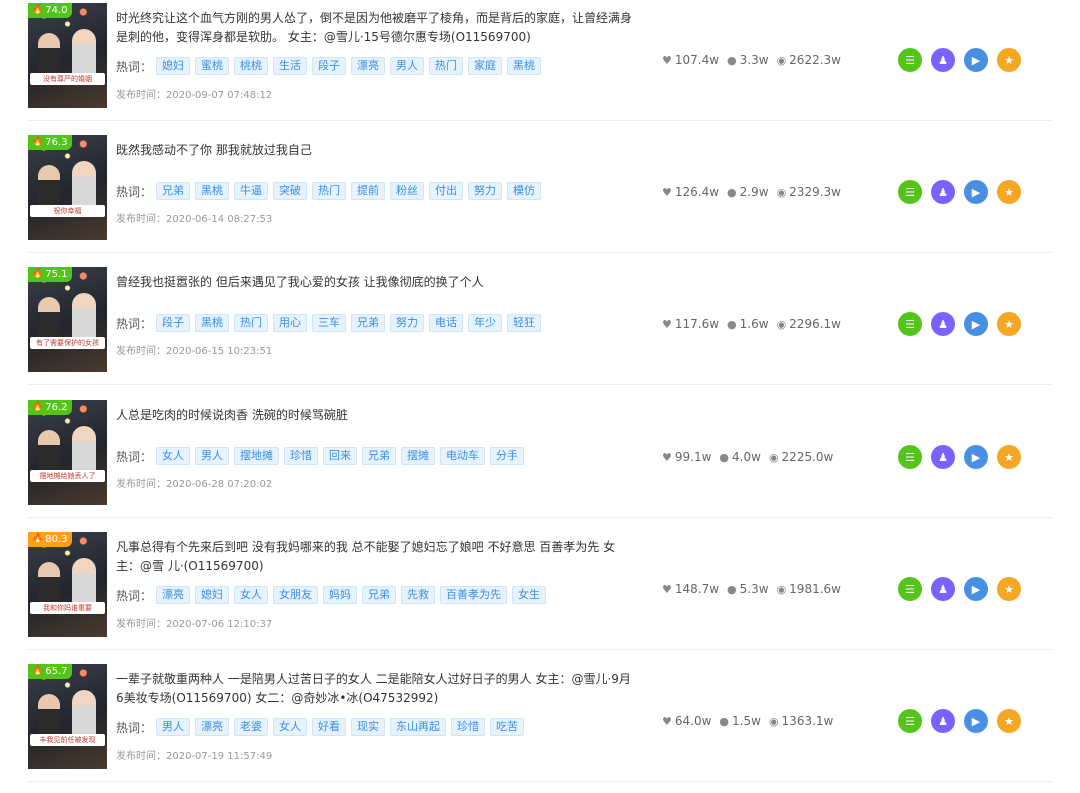 Image resolution: width=1080 pixels, height=793 pixels. I want to click on video-thumbnail: 我和你妈谁重要, so click(67, 584).